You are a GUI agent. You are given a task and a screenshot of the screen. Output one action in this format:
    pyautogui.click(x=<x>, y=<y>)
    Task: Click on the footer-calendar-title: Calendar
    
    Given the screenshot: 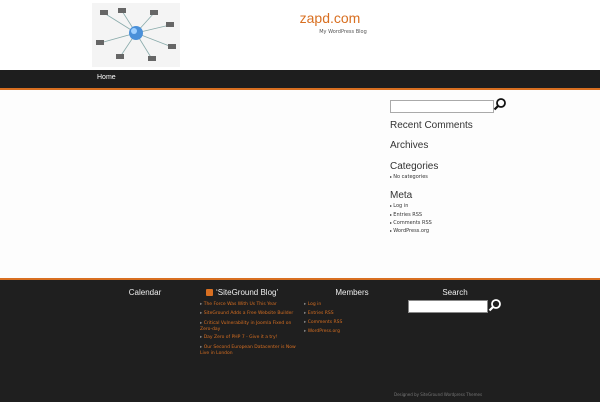 What is the action you would take?
    pyautogui.click(x=145, y=292)
    